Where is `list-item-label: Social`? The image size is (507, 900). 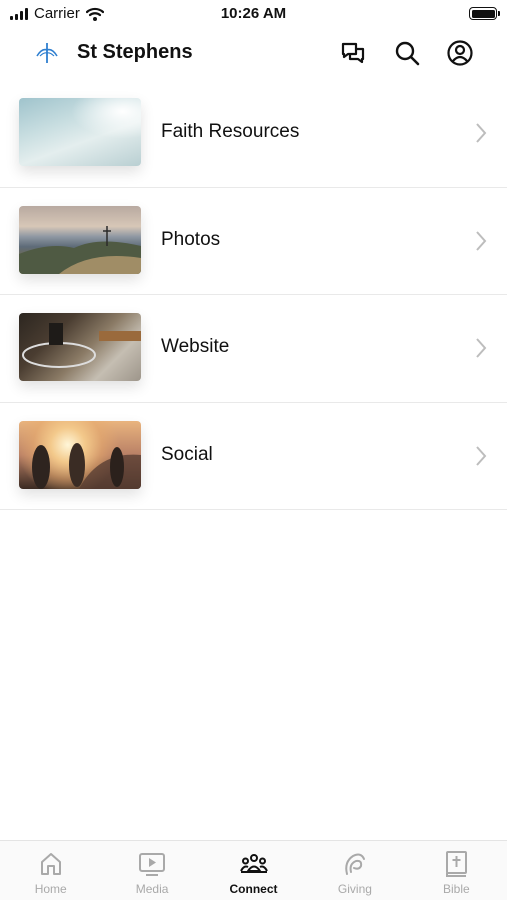
list-item-label: Social is located at coordinates (187, 454).